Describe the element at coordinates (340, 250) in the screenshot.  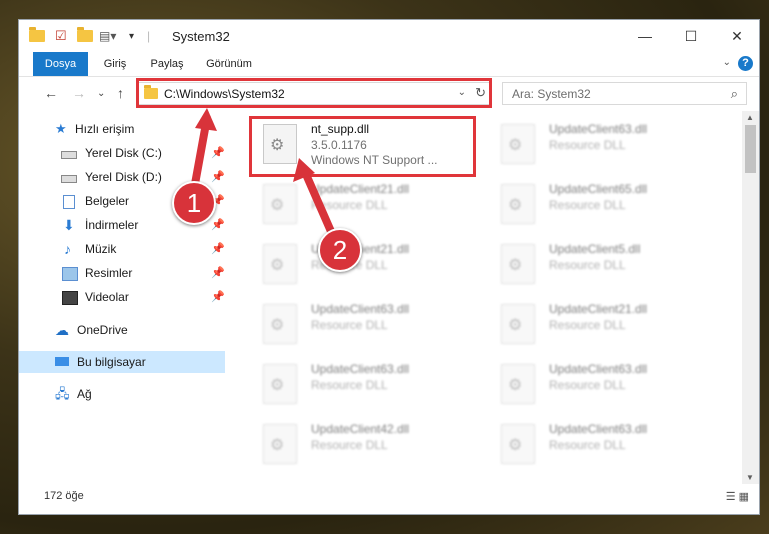
I see `step-2-badge: 2` at that location.